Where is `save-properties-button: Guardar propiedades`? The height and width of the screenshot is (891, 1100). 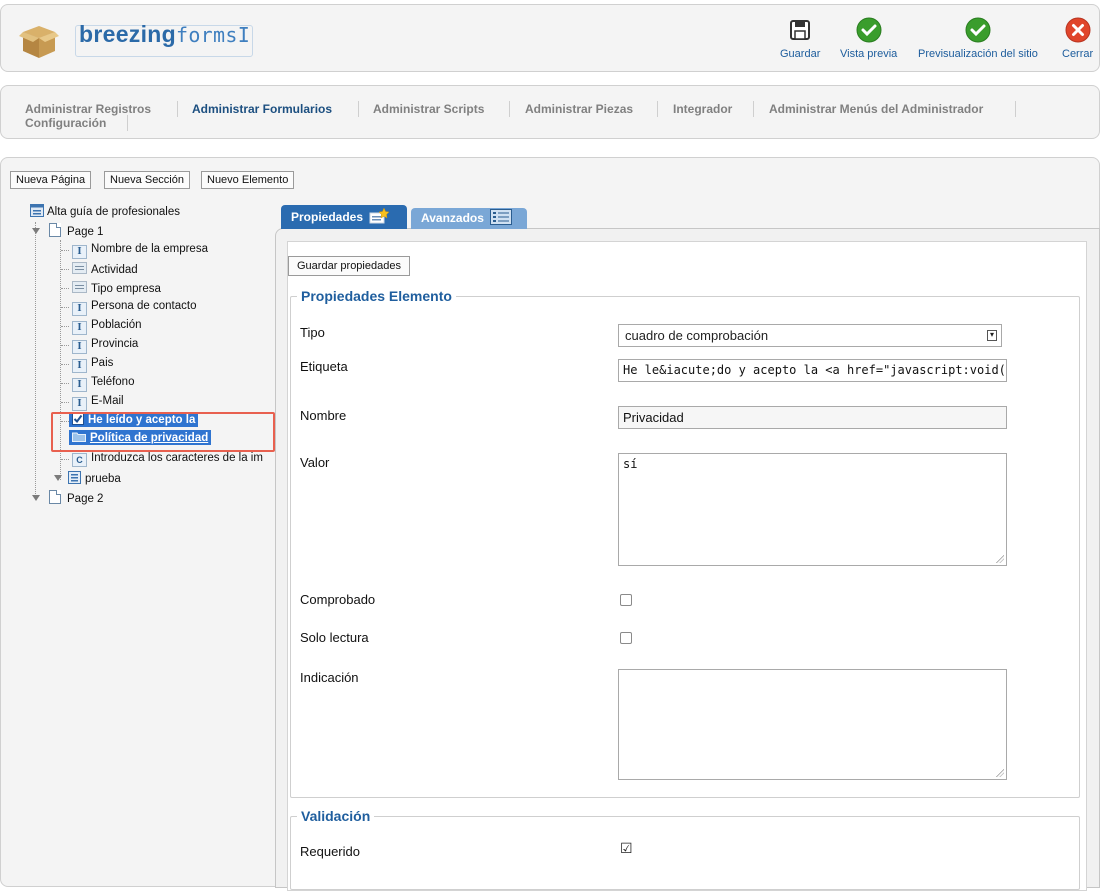
save-properties-button: Guardar propiedades is located at coordinates (349, 266).